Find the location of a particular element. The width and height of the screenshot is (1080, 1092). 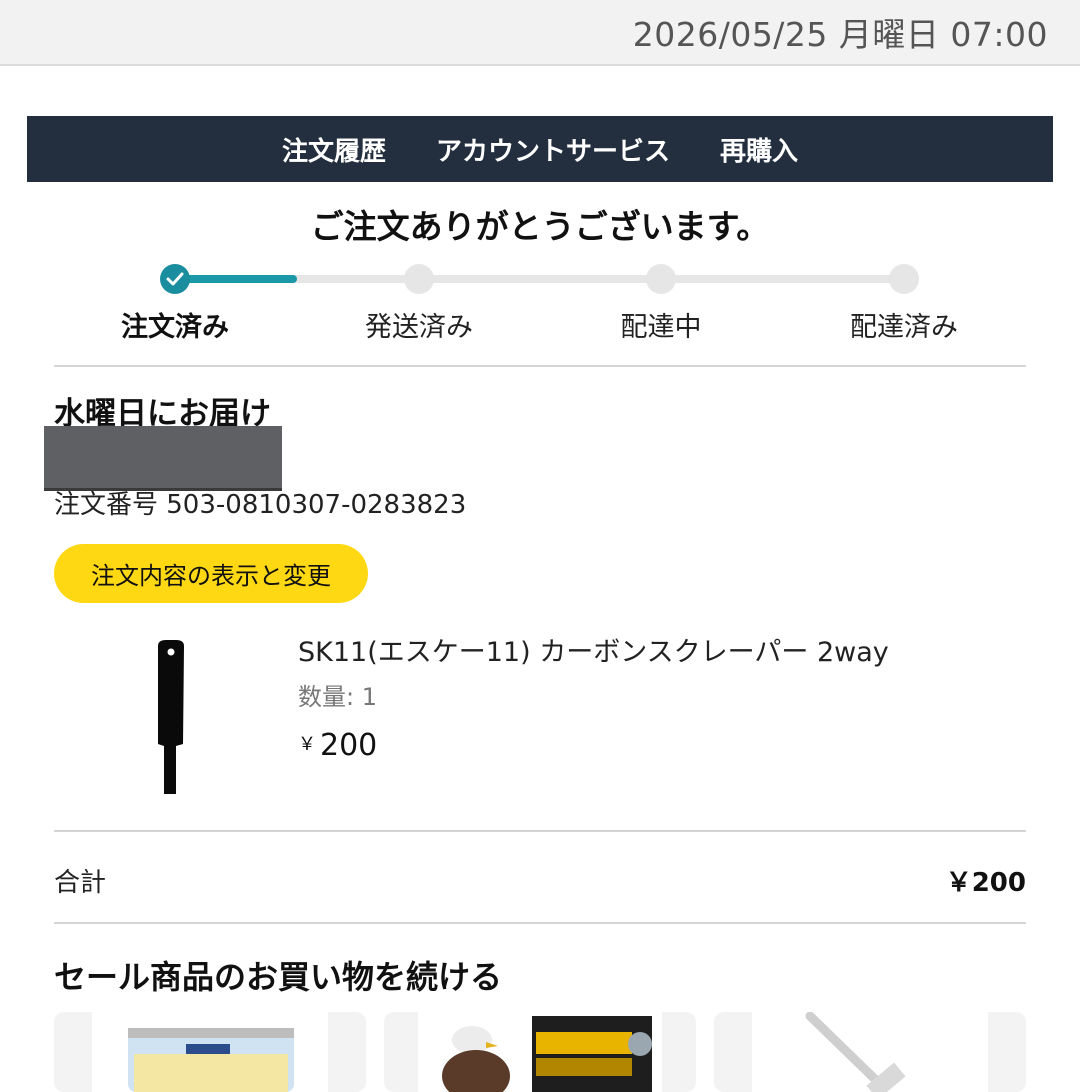

nav-order-history: 注文履歴 is located at coordinates (334, 149).